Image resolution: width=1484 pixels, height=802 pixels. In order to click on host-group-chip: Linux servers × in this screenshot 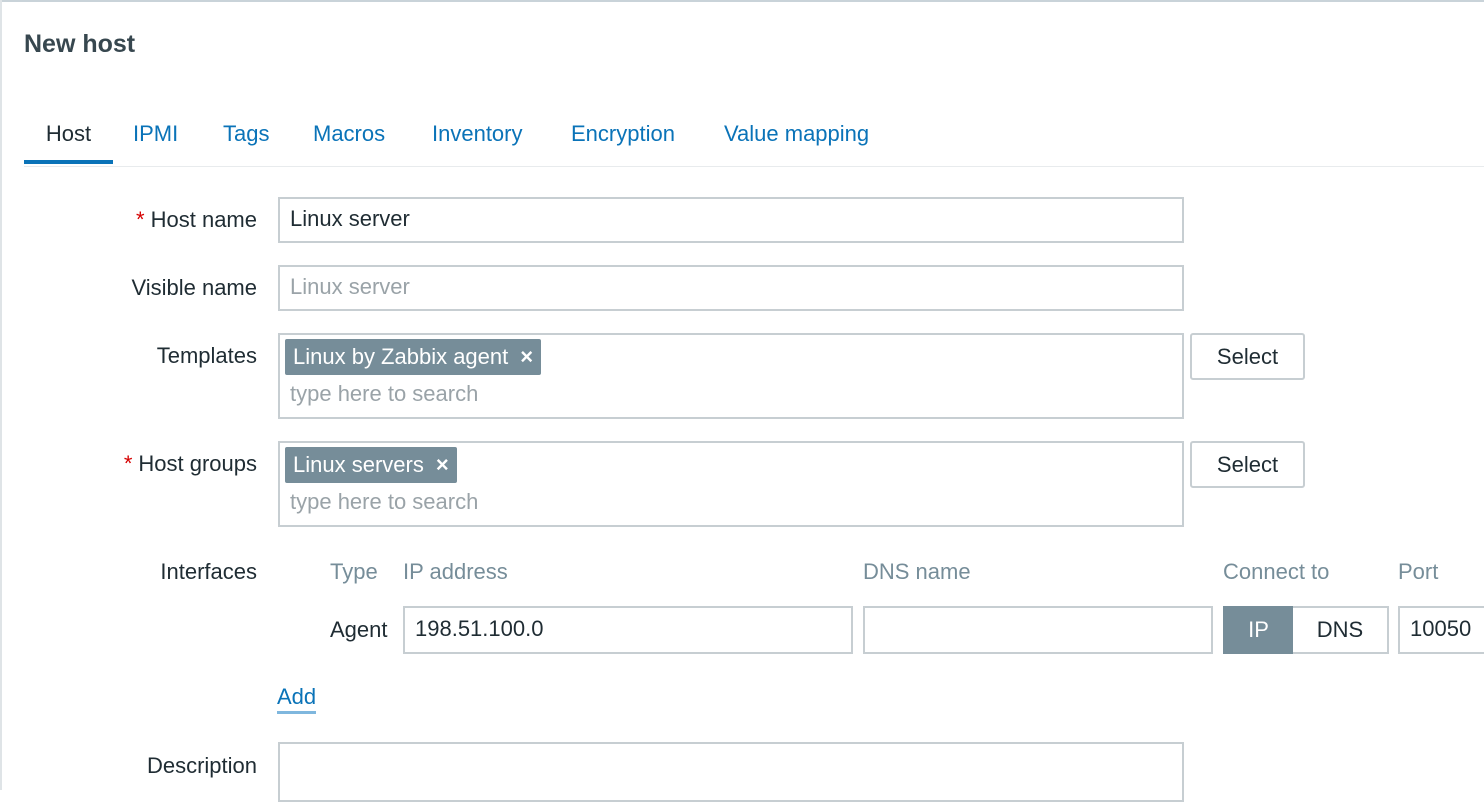, I will do `click(371, 465)`.